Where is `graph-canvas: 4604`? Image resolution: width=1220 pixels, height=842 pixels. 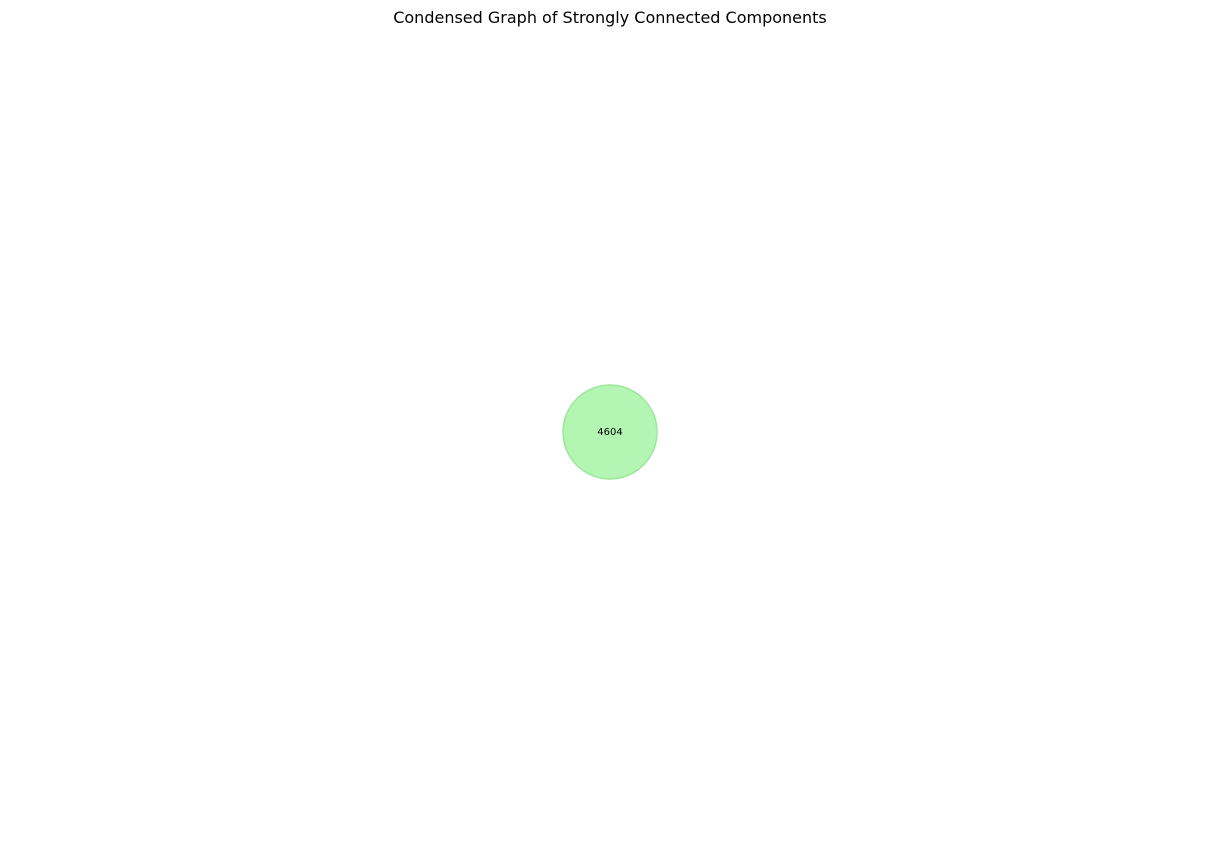 graph-canvas: 4604 is located at coordinates (610, 432).